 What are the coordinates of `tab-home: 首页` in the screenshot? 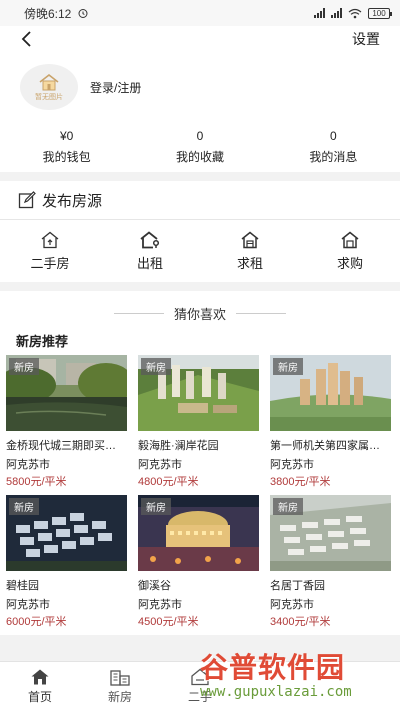 It's located at (40, 686).